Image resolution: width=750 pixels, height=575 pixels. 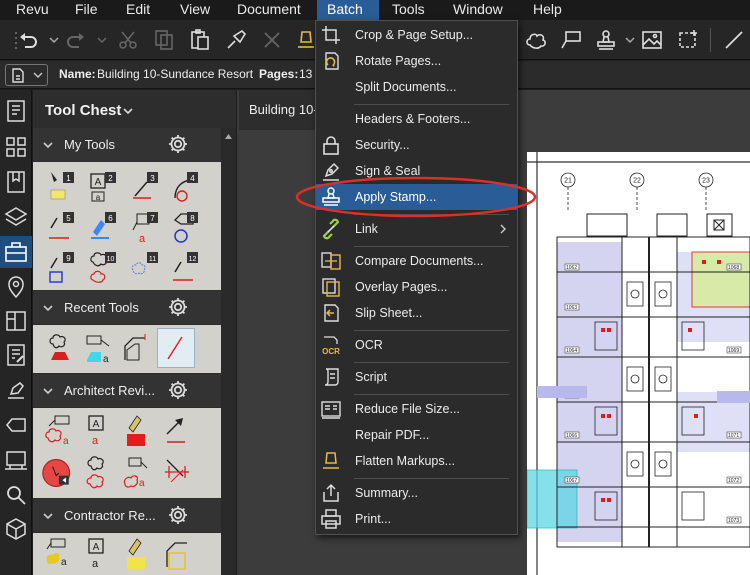 What do you see at coordinates (16, 287) in the screenshot?
I see `places-icon` at bounding box center [16, 287].